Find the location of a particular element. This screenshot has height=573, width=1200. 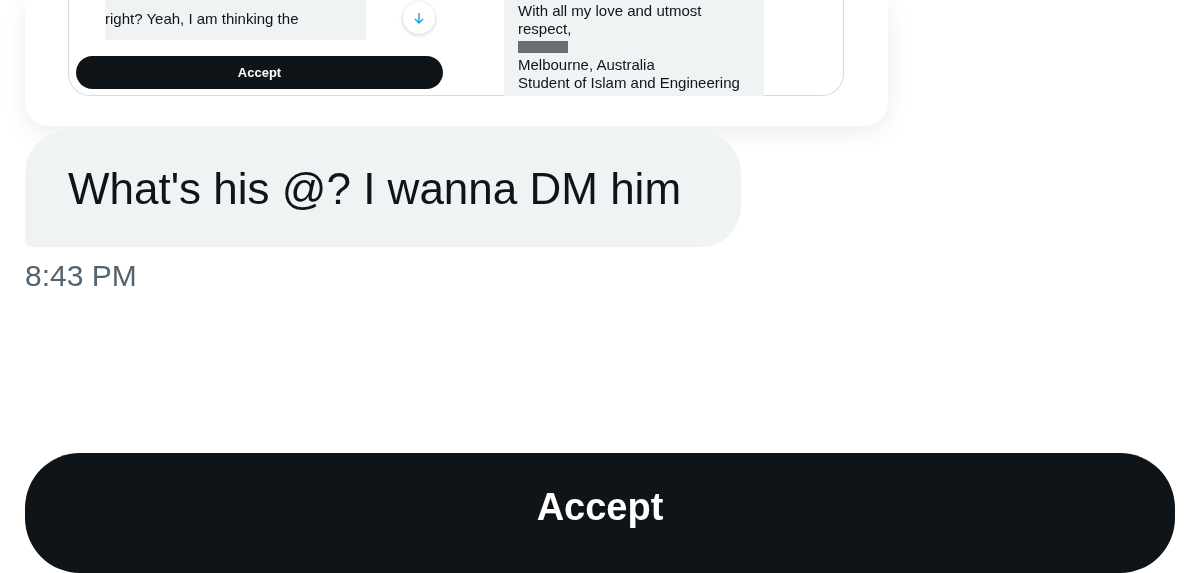

letter-text: Student of Islam and Engineering is located at coordinates (629, 83).